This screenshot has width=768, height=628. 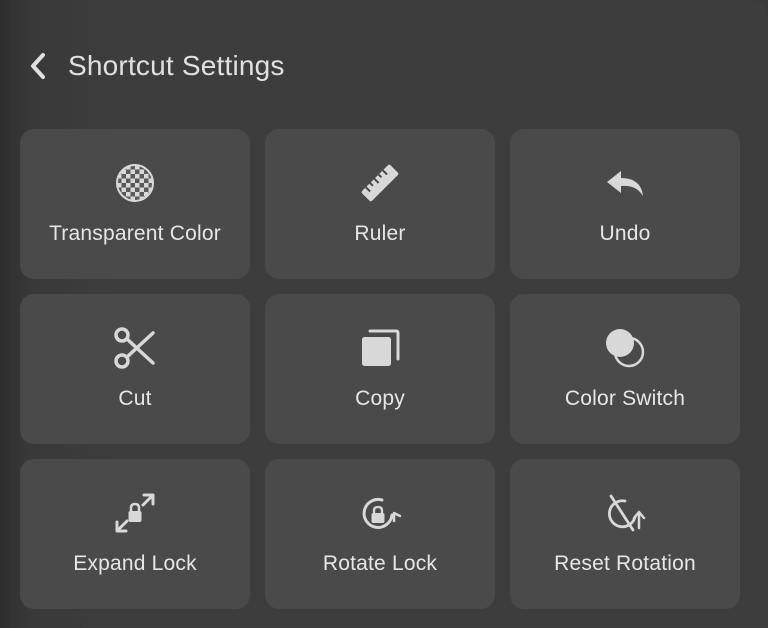 I want to click on back-button, so click(x=42, y=66).